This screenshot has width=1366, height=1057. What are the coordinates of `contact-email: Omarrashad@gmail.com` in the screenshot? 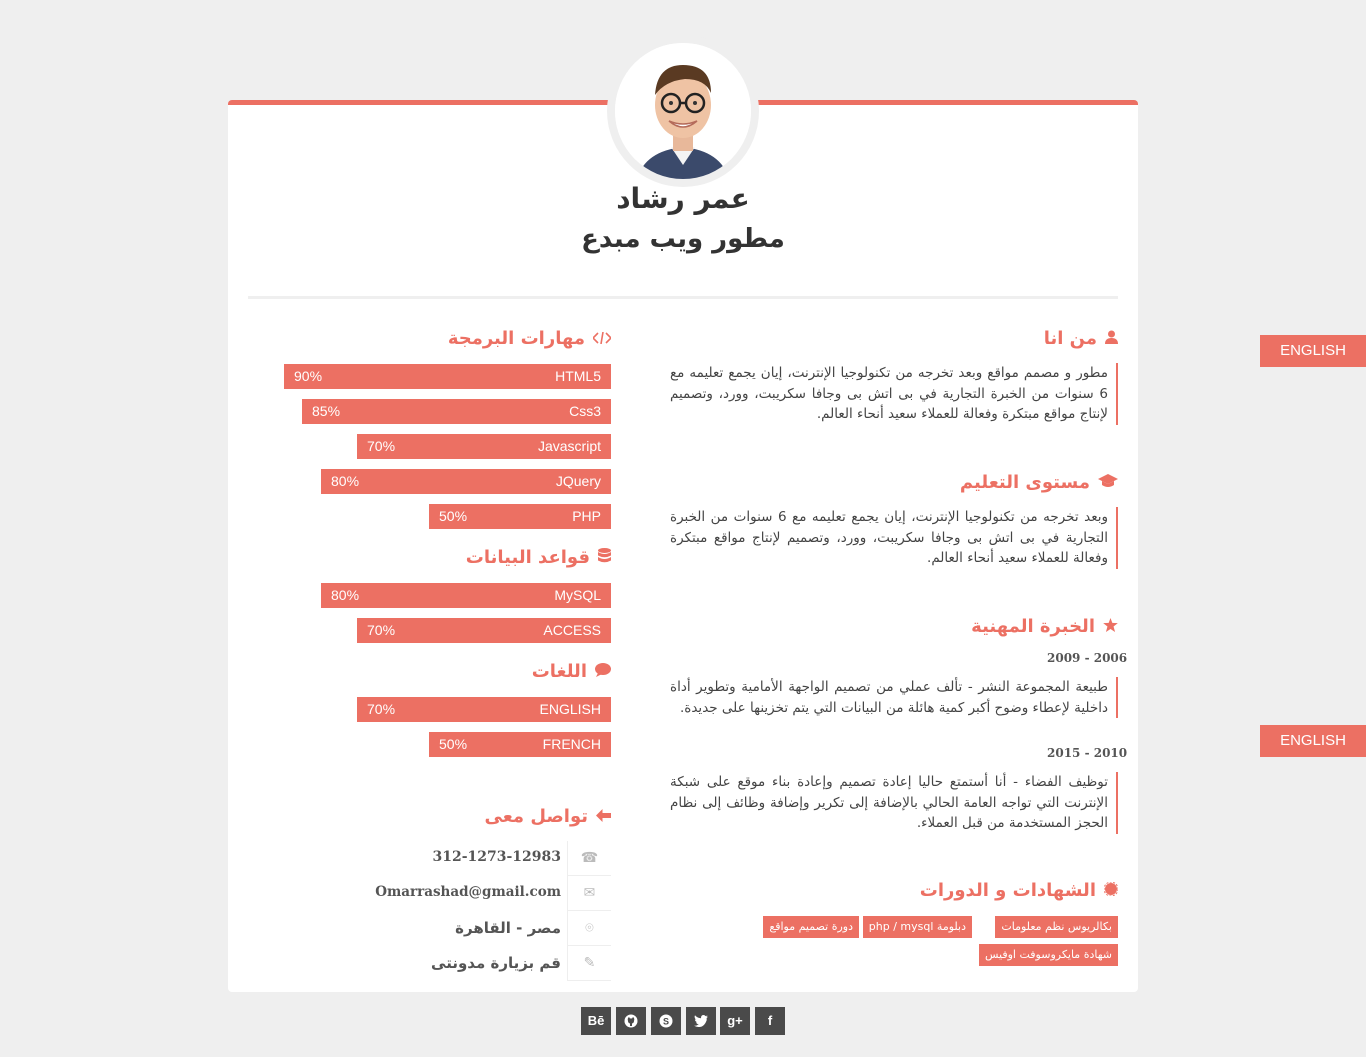 It's located at (468, 892).